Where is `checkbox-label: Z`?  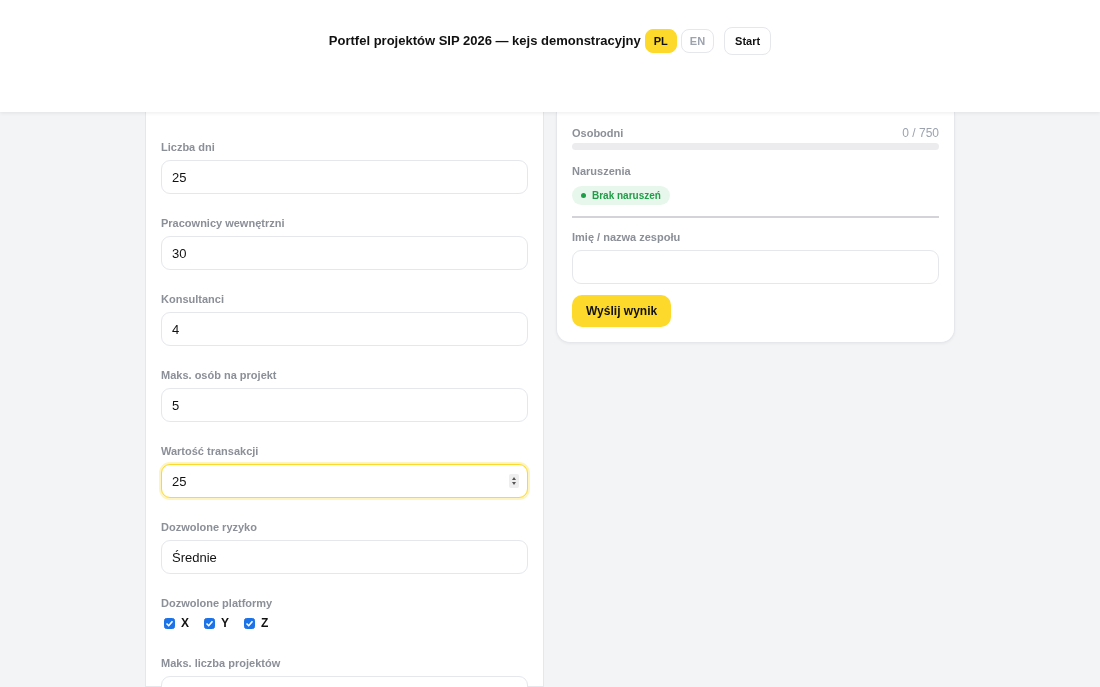 checkbox-label: Z is located at coordinates (265, 623).